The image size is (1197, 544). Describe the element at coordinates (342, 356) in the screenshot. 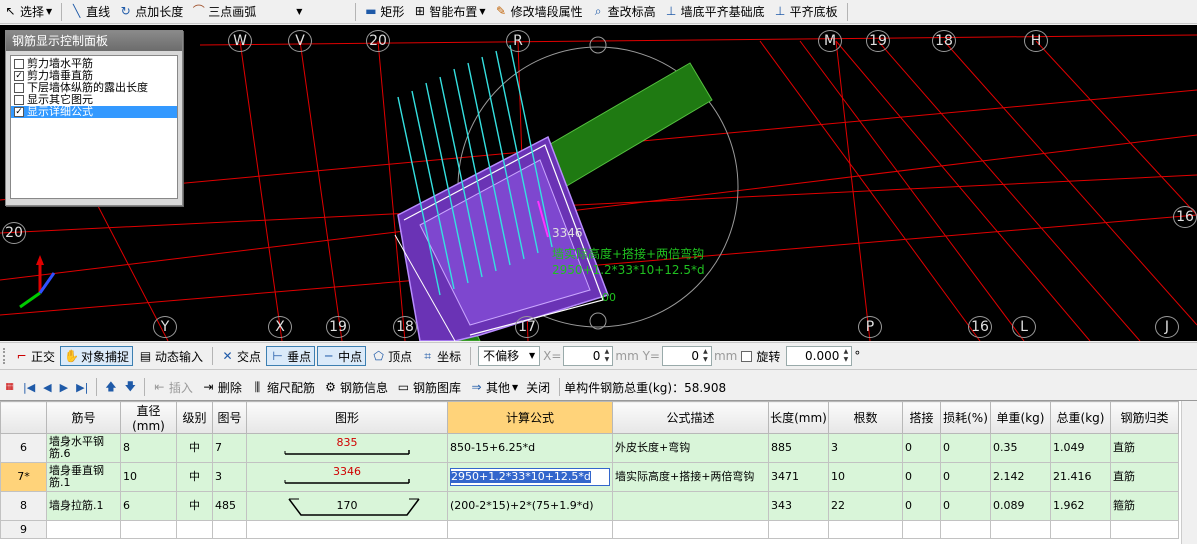

I see `midpoint-button: ─ 中点` at that location.